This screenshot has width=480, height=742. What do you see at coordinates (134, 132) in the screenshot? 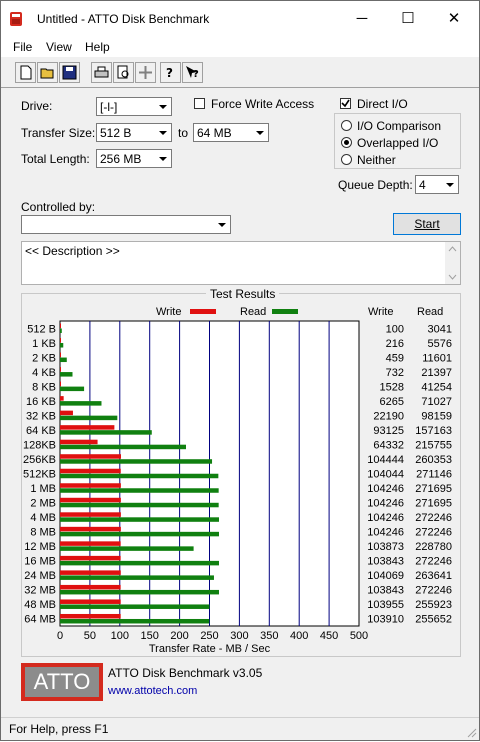
I see `transfer-size-from-select: 512 B` at bounding box center [134, 132].